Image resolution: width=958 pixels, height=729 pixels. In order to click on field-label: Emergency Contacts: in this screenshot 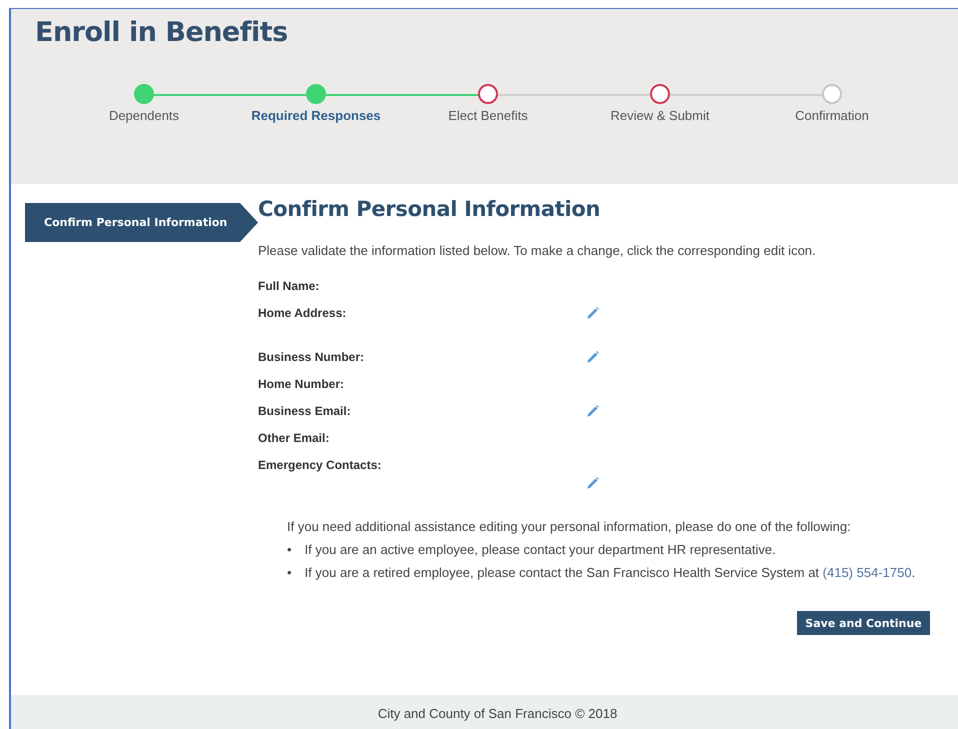, I will do `click(320, 465)`.